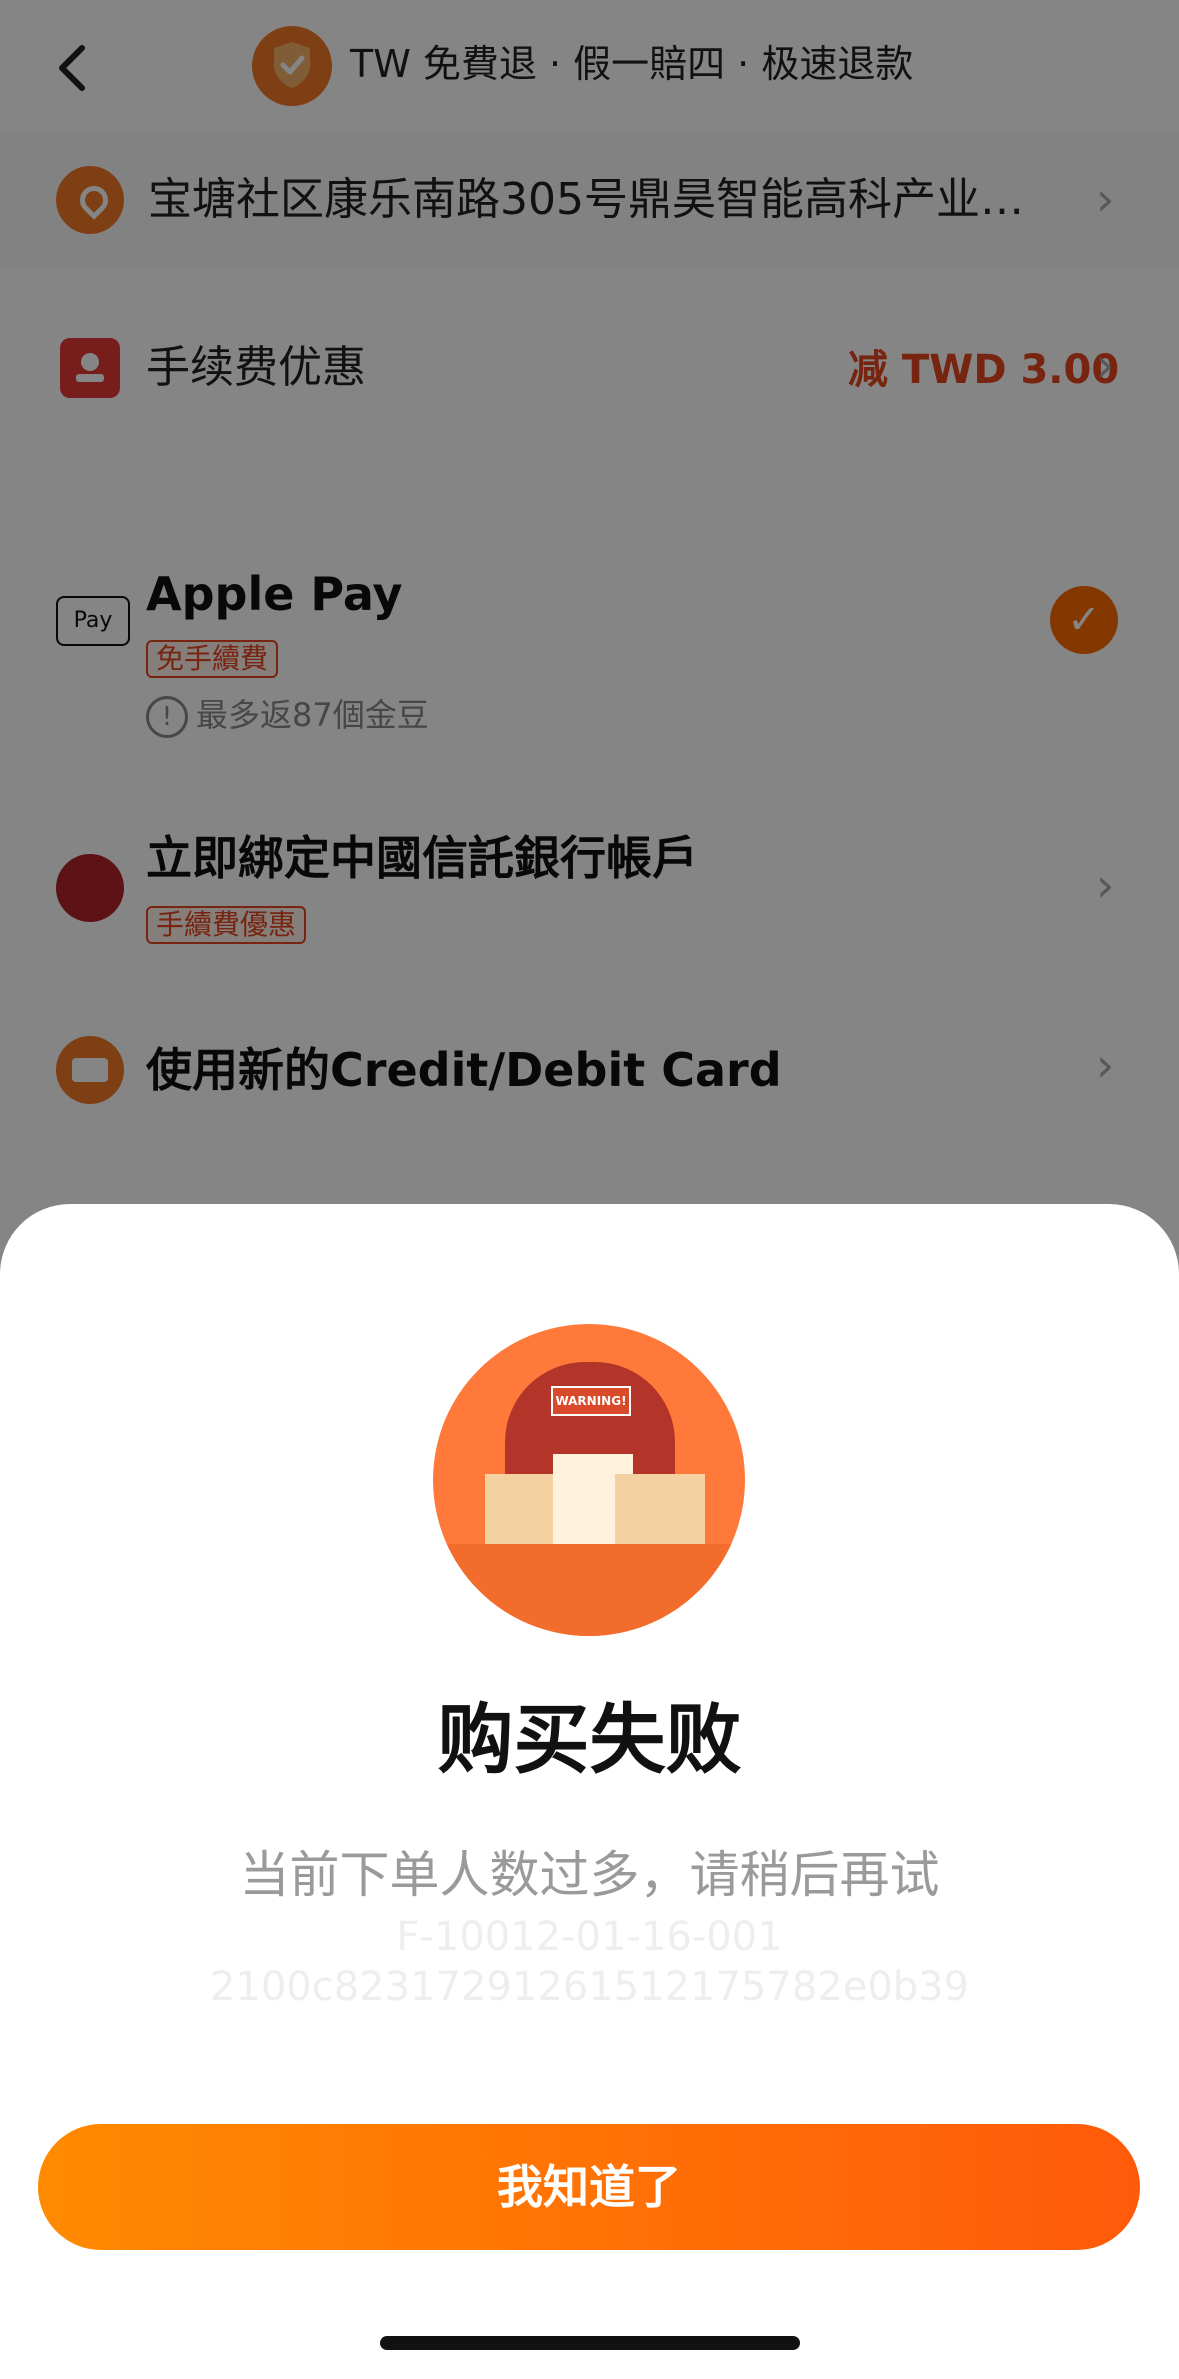 The image size is (1179, 2379). What do you see at coordinates (590, 2343) in the screenshot?
I see `home-indicator` at bounding box center [590, 2343].